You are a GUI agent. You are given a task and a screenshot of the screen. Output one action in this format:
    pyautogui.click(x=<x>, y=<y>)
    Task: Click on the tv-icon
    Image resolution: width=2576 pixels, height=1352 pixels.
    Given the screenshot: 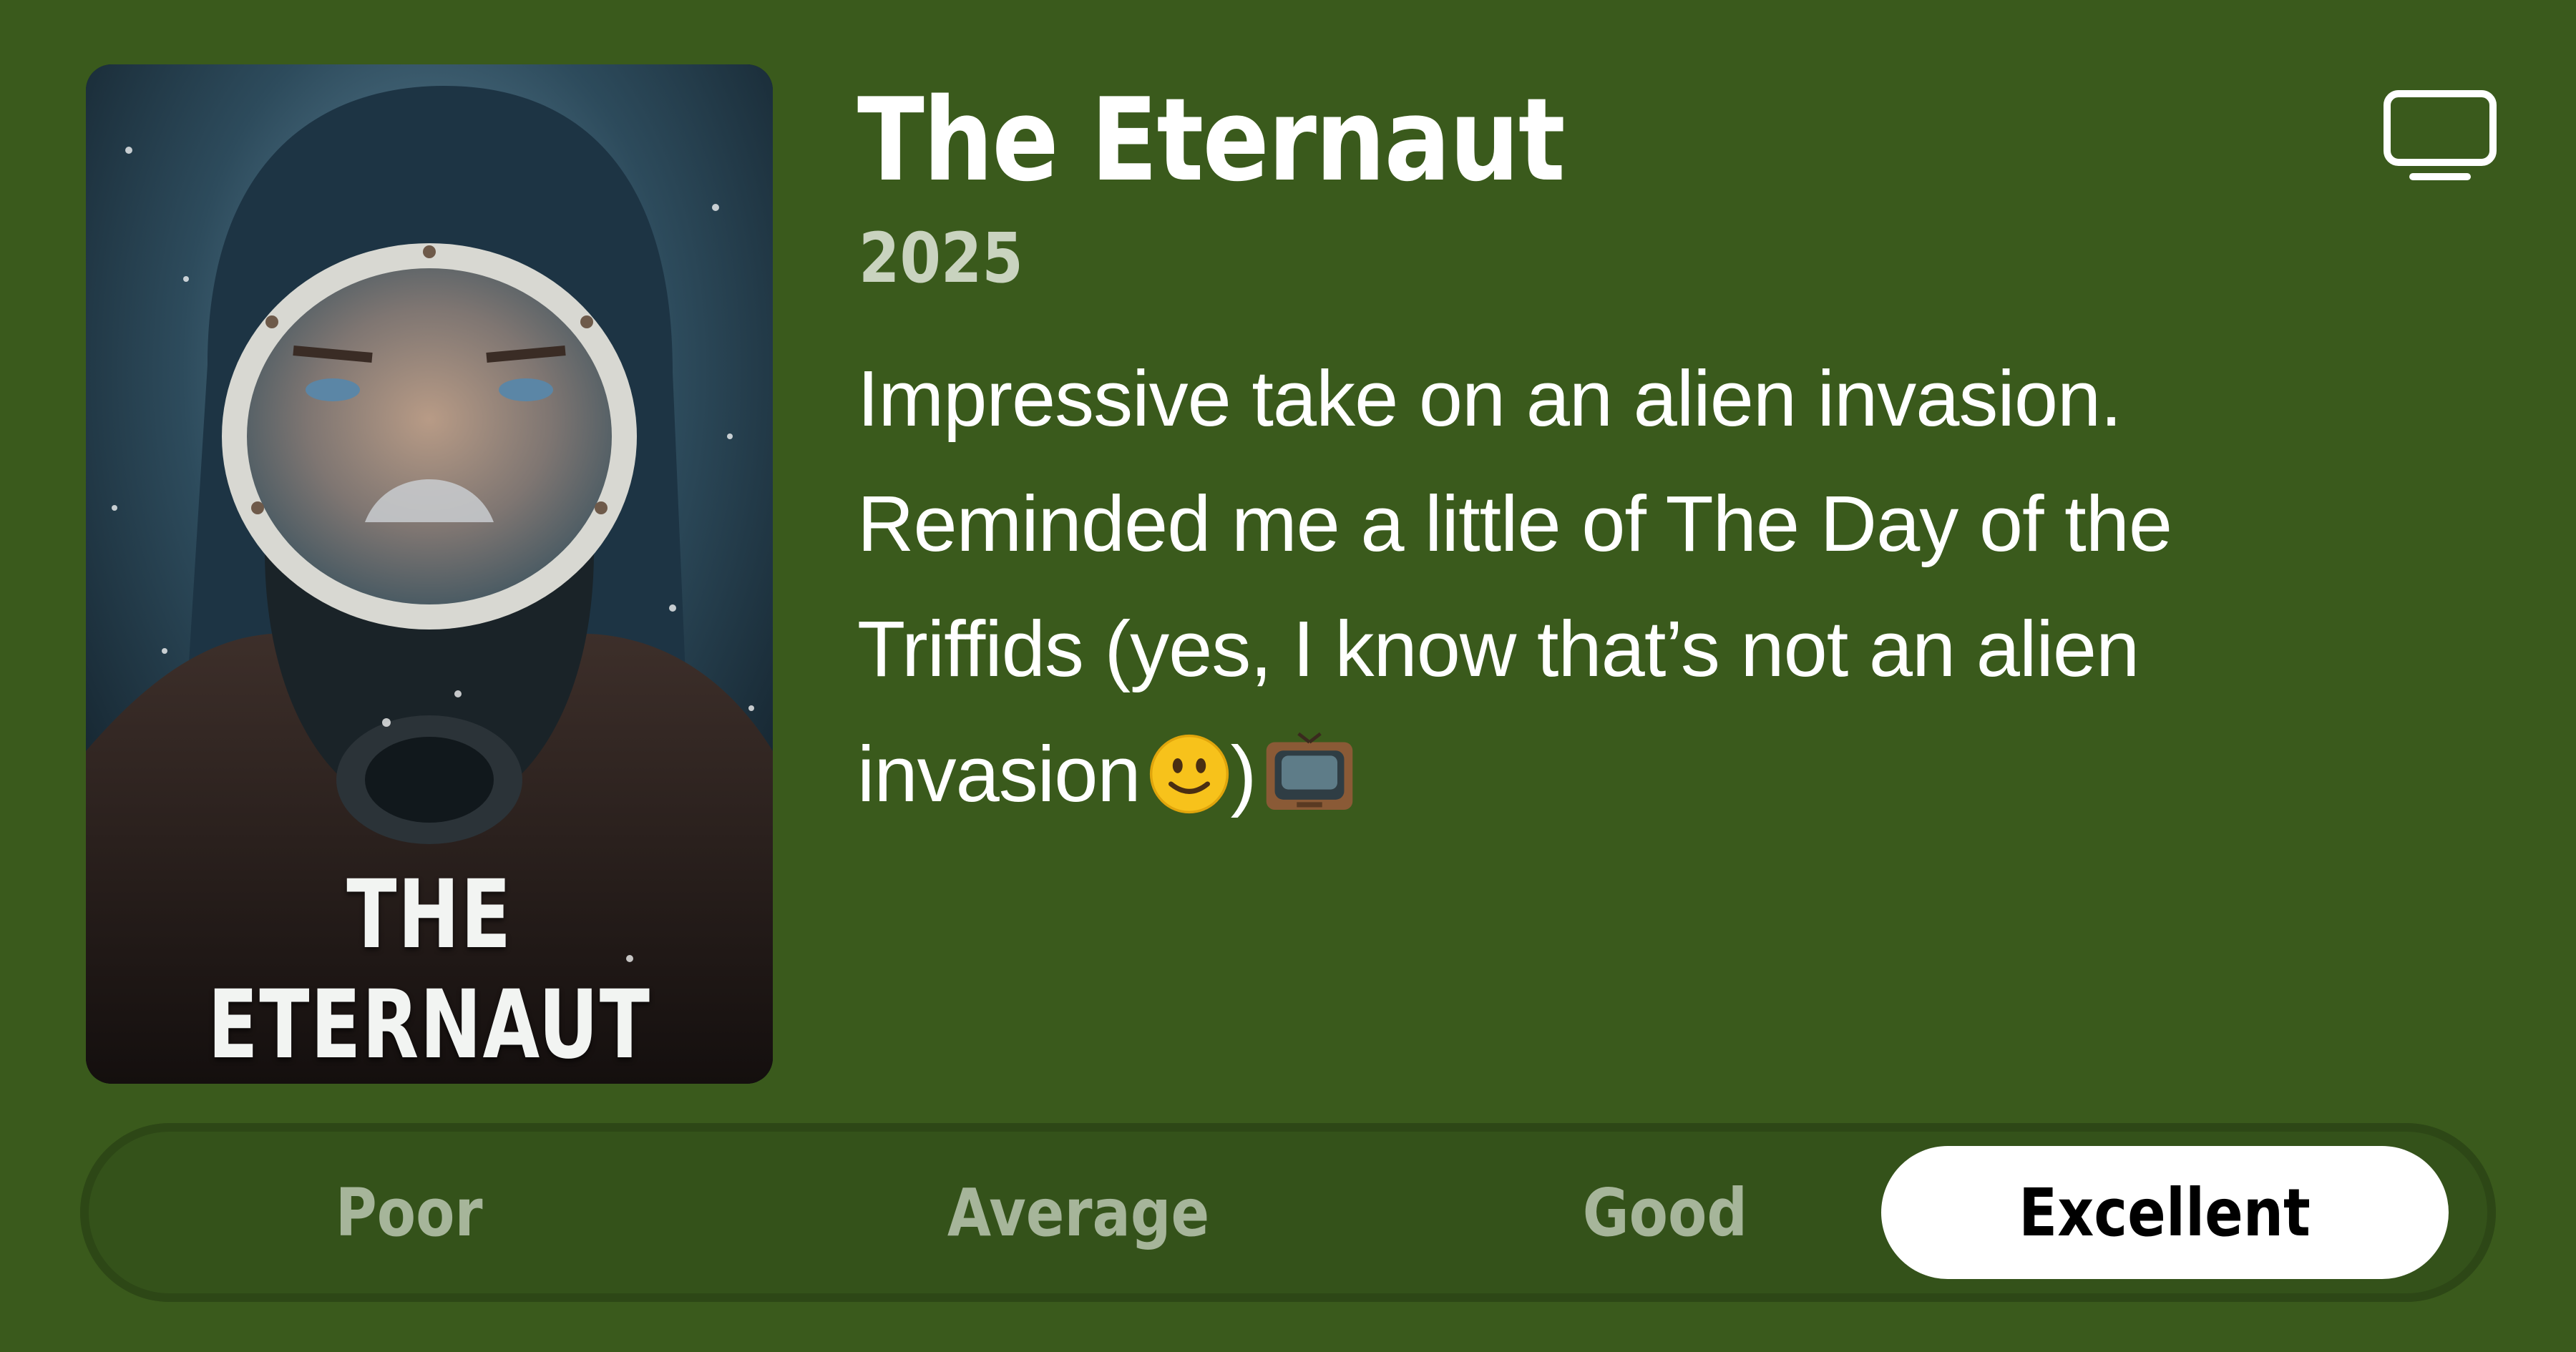 What is the action you would take?
    pyautogui.click(x=2440, y=136)
    